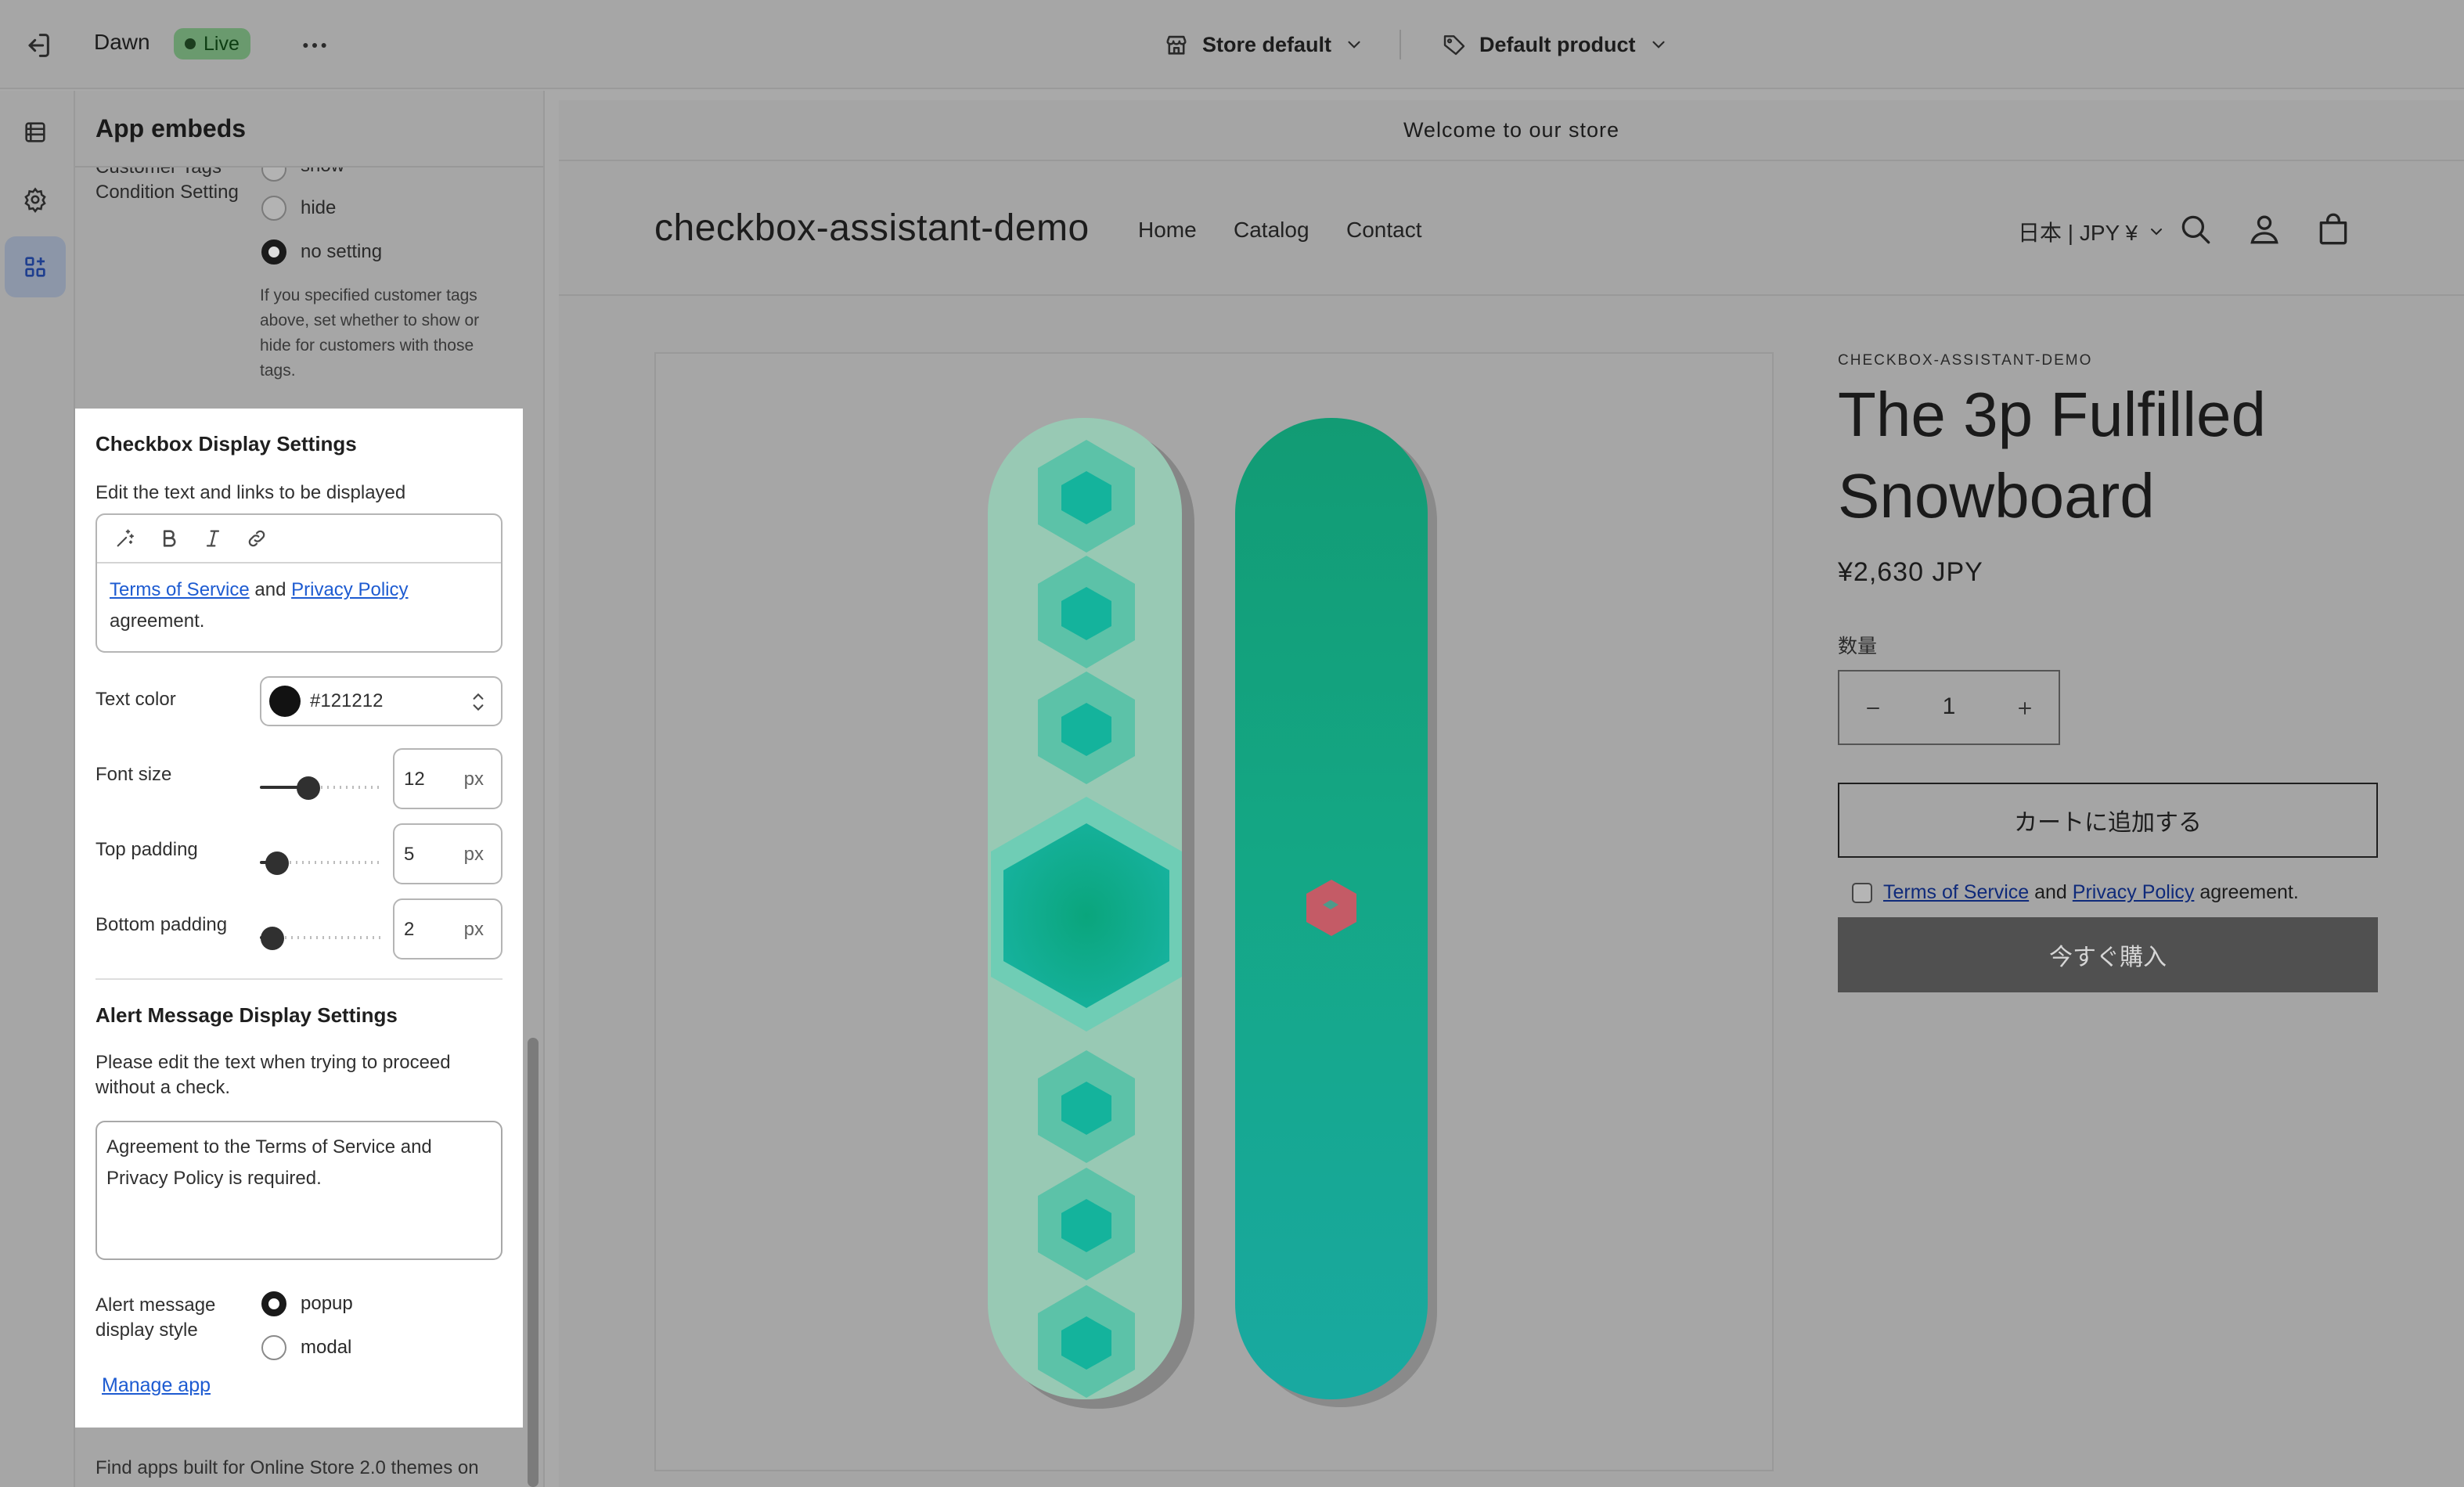 This screenshot has height=1487, width=2464. Describe the element at coordinates (414, 779) in the screenshot. I see `font-size-value: 12` at that location.